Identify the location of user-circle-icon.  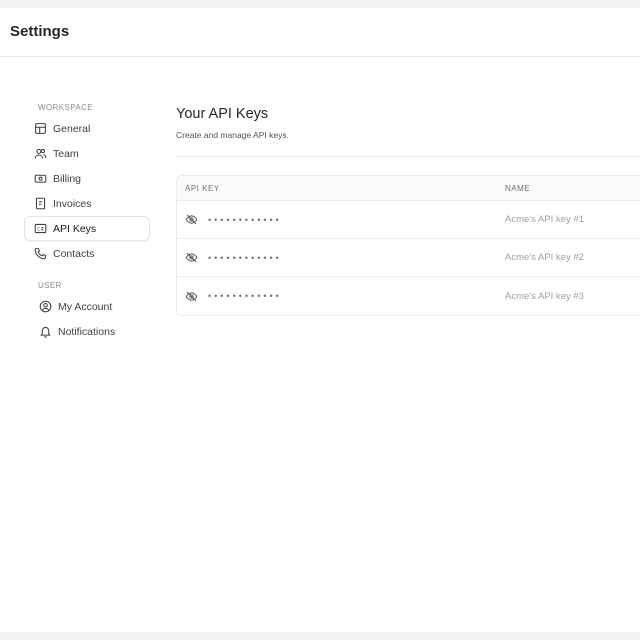
(45, 306).